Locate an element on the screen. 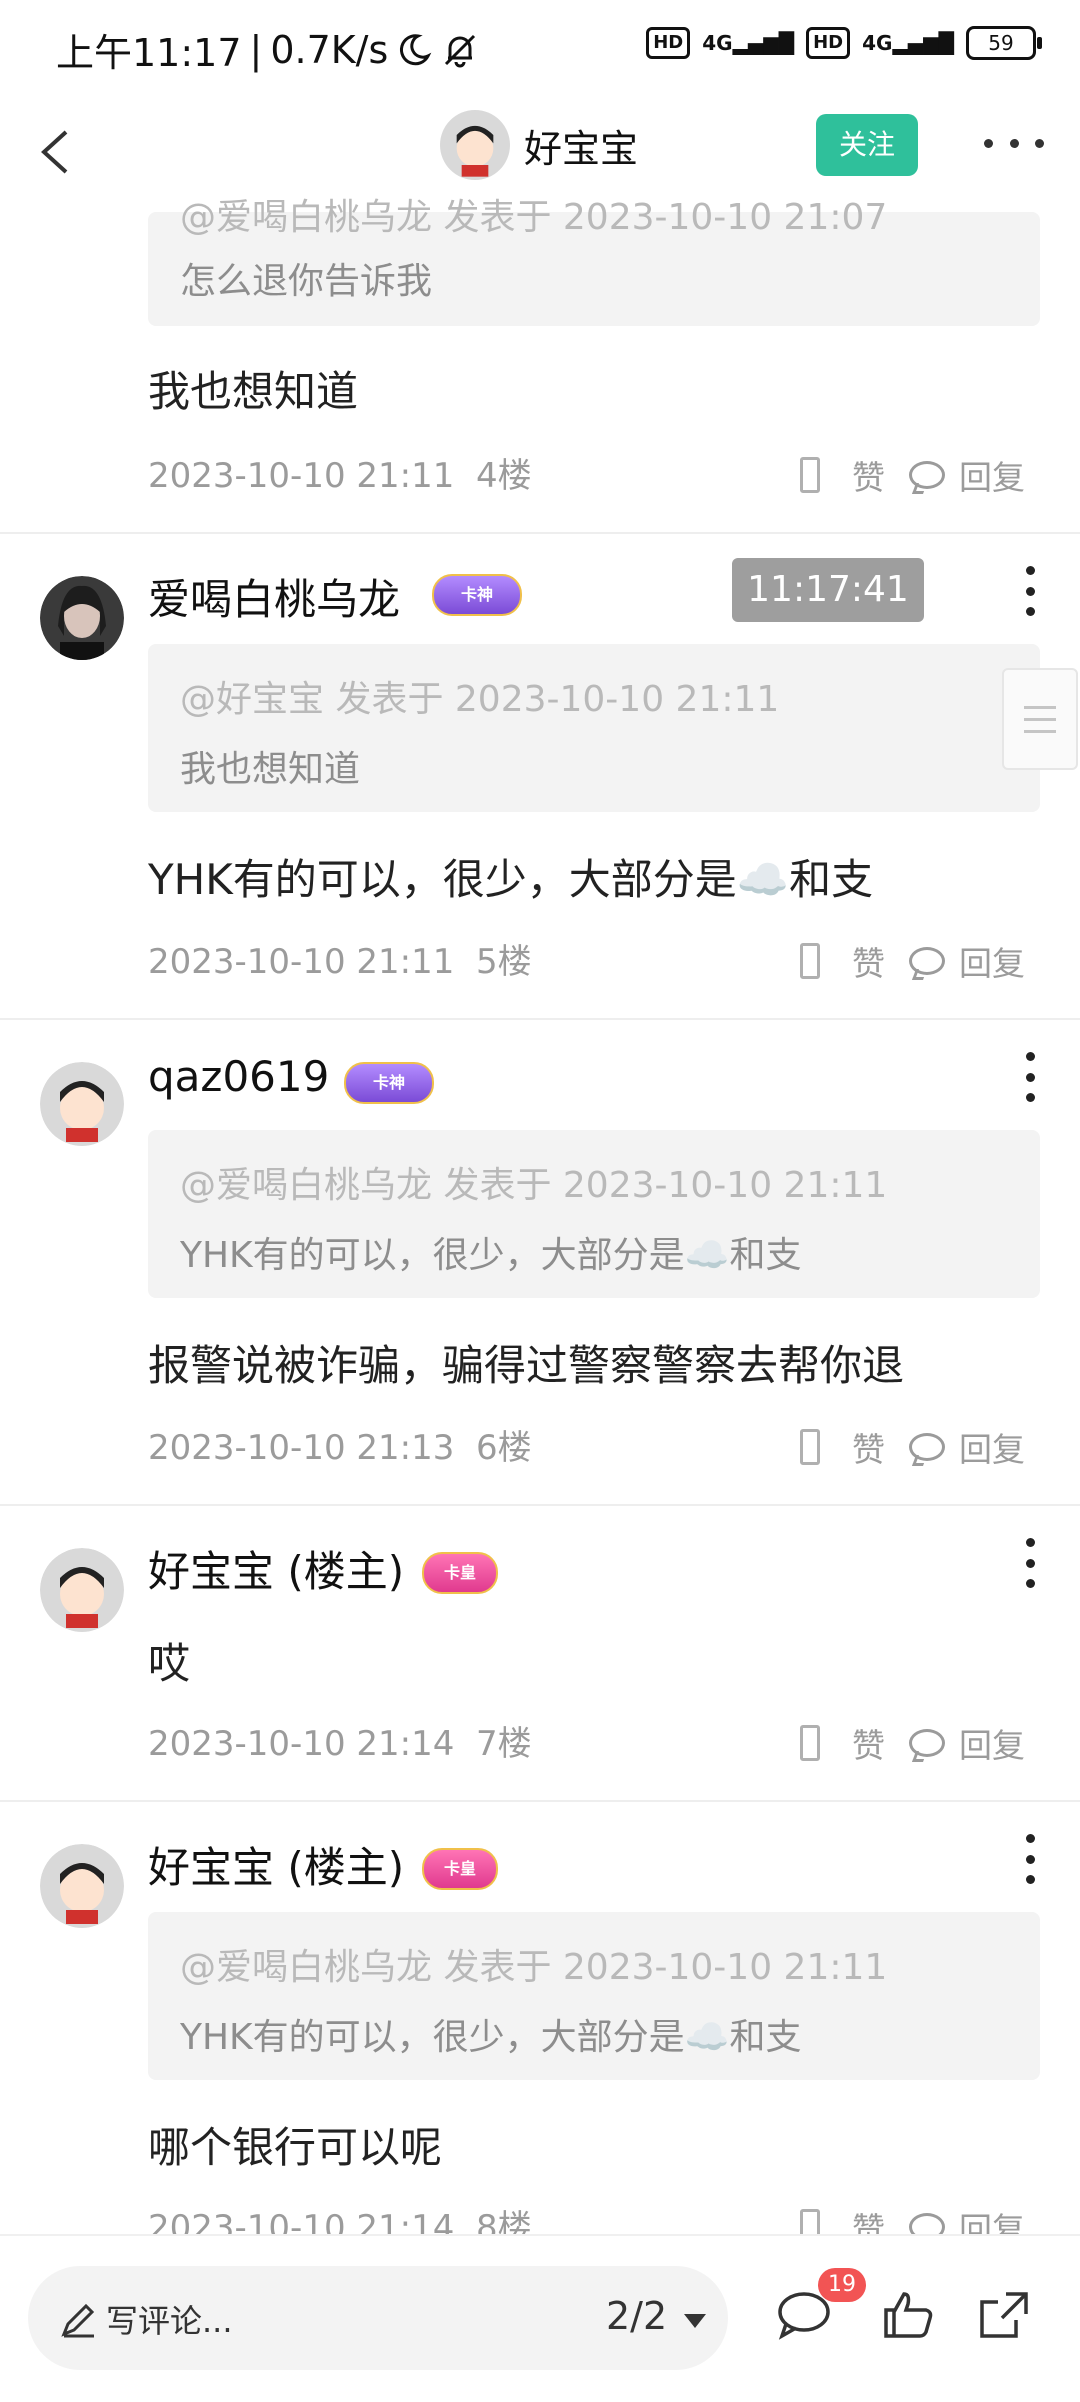 This screenshot has width=1080, height=2402. bell-off-icon is located at coordinates (460, 50).